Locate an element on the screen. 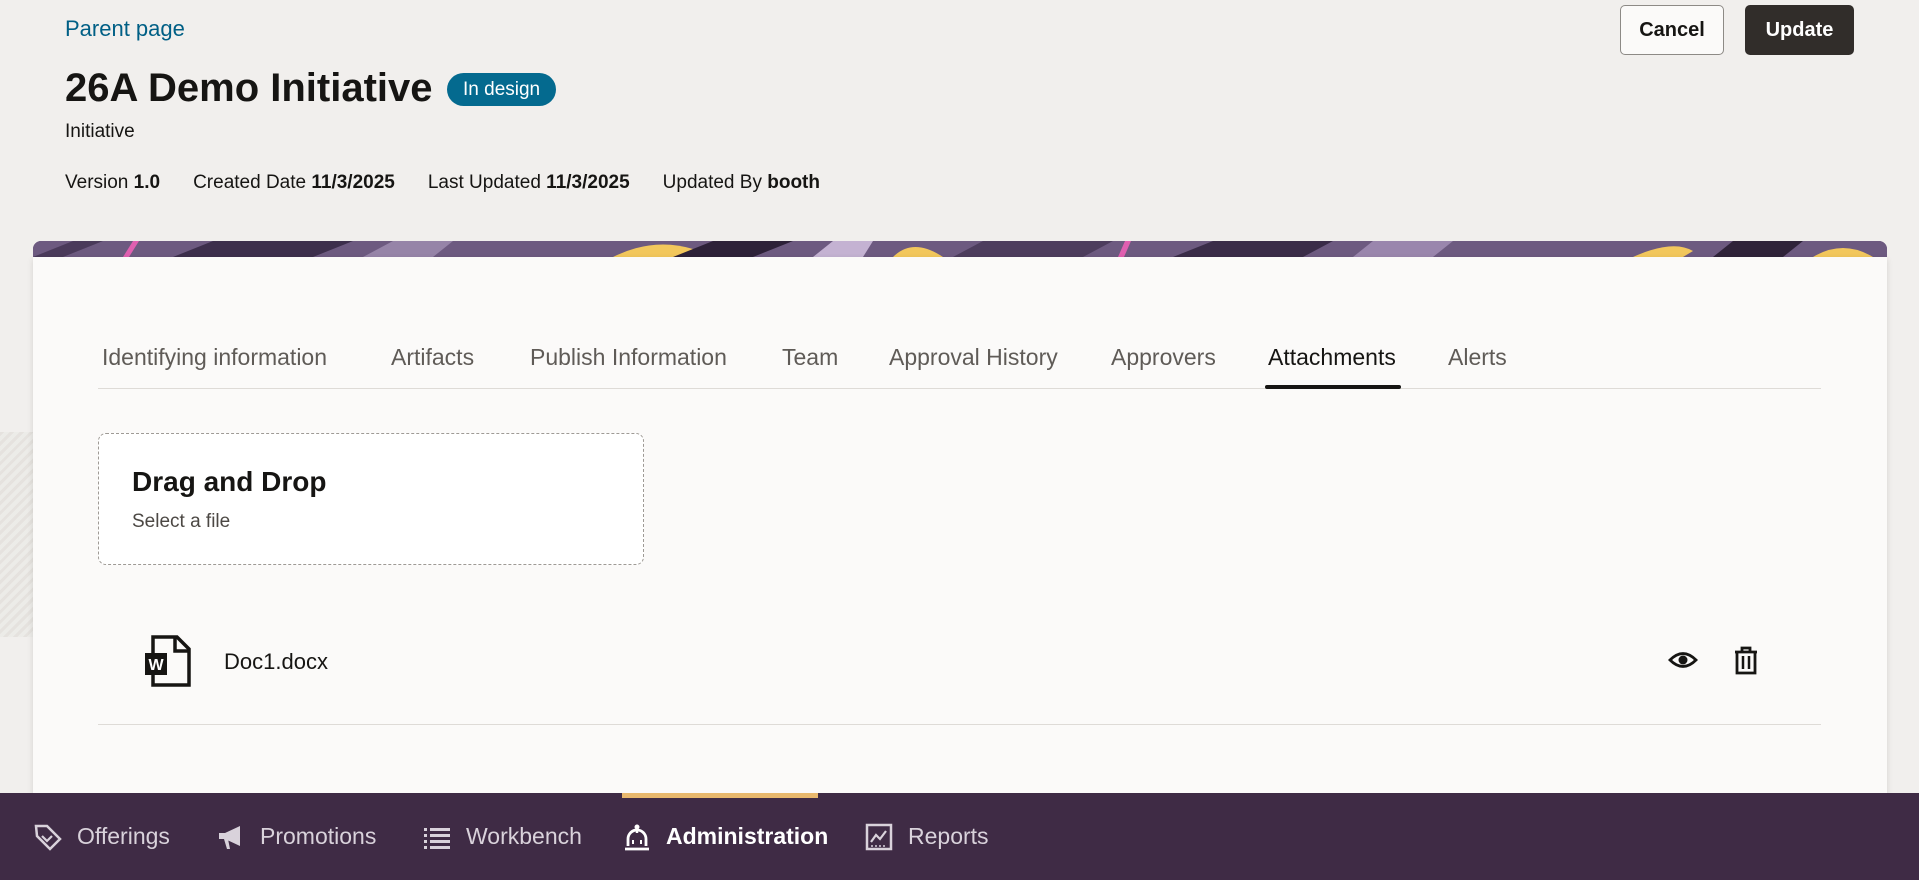 This screenshot has height=880, width=1919. cancel-button: Cancel is located at coordinates (1672, 30).